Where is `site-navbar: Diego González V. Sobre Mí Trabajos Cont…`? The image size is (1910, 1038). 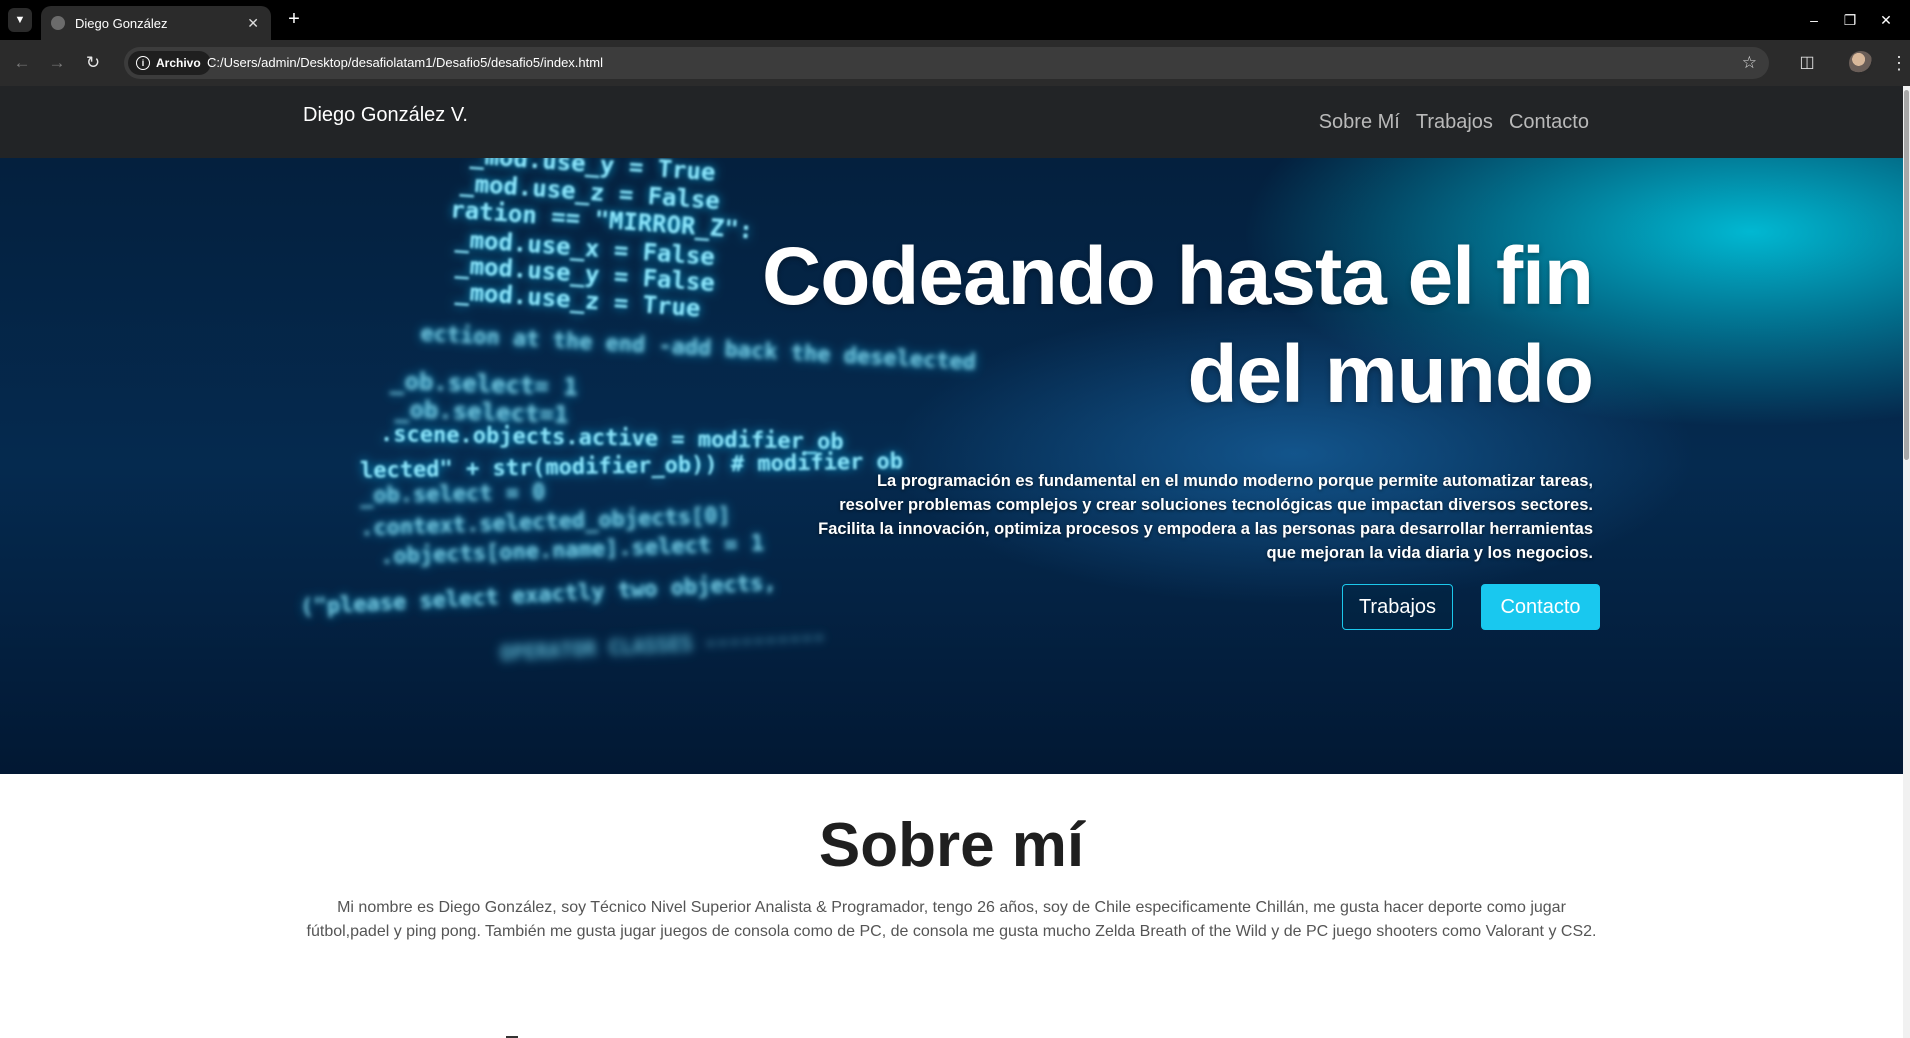
site-navbar: Diego González V. Sobre Mí Trabajos Cont… is located at coordinates (951, 122).